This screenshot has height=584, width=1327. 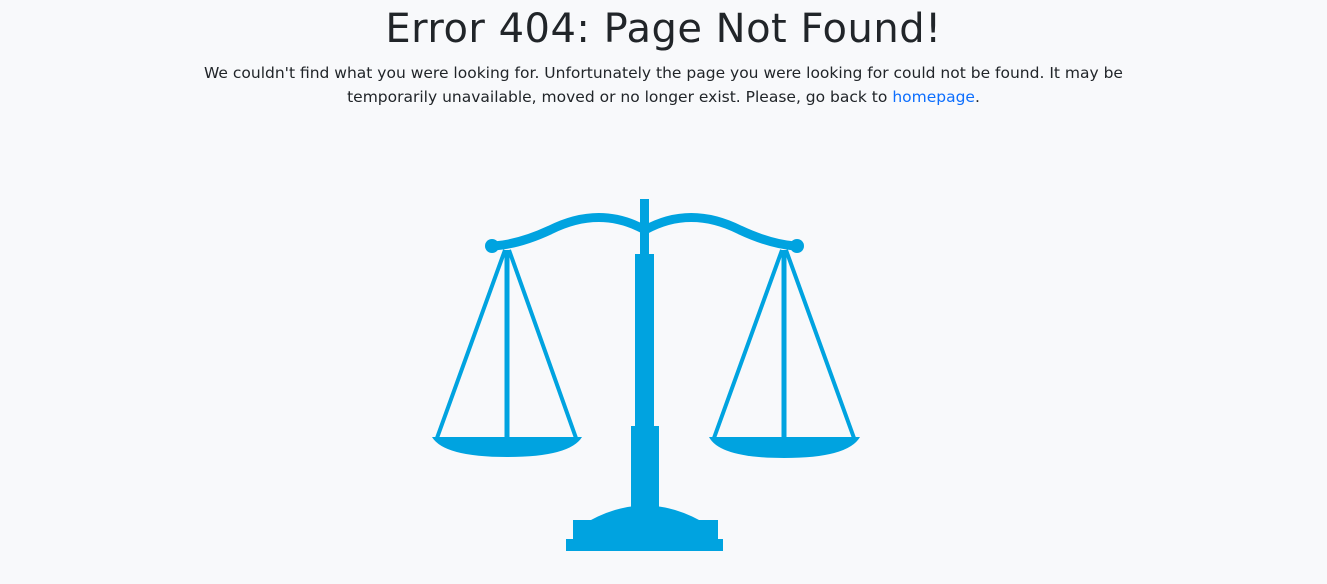 I want to click on homepage-link: homepage, so click(x=933, y=97).